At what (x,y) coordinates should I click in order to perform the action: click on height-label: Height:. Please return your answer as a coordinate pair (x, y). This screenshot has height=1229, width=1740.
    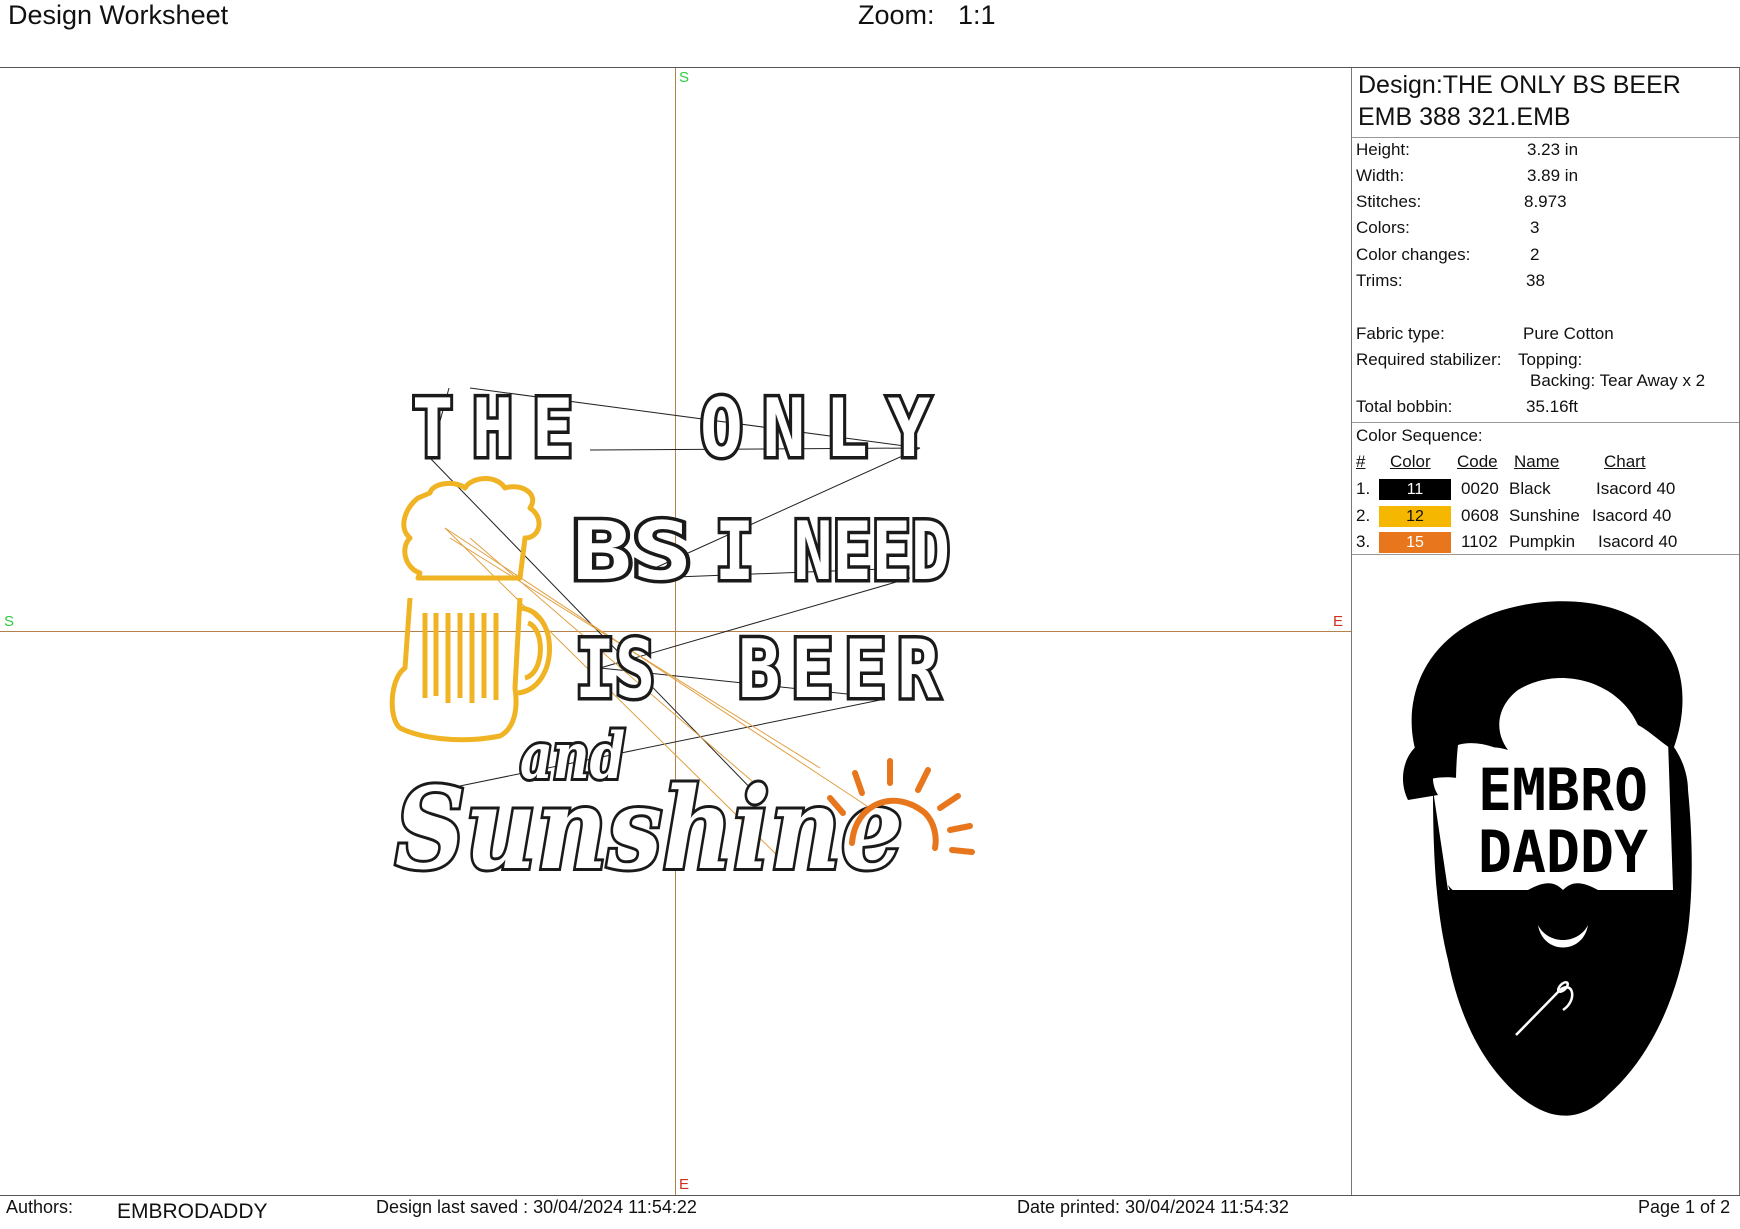
    Looking at the image, I should click on (1383, 149).